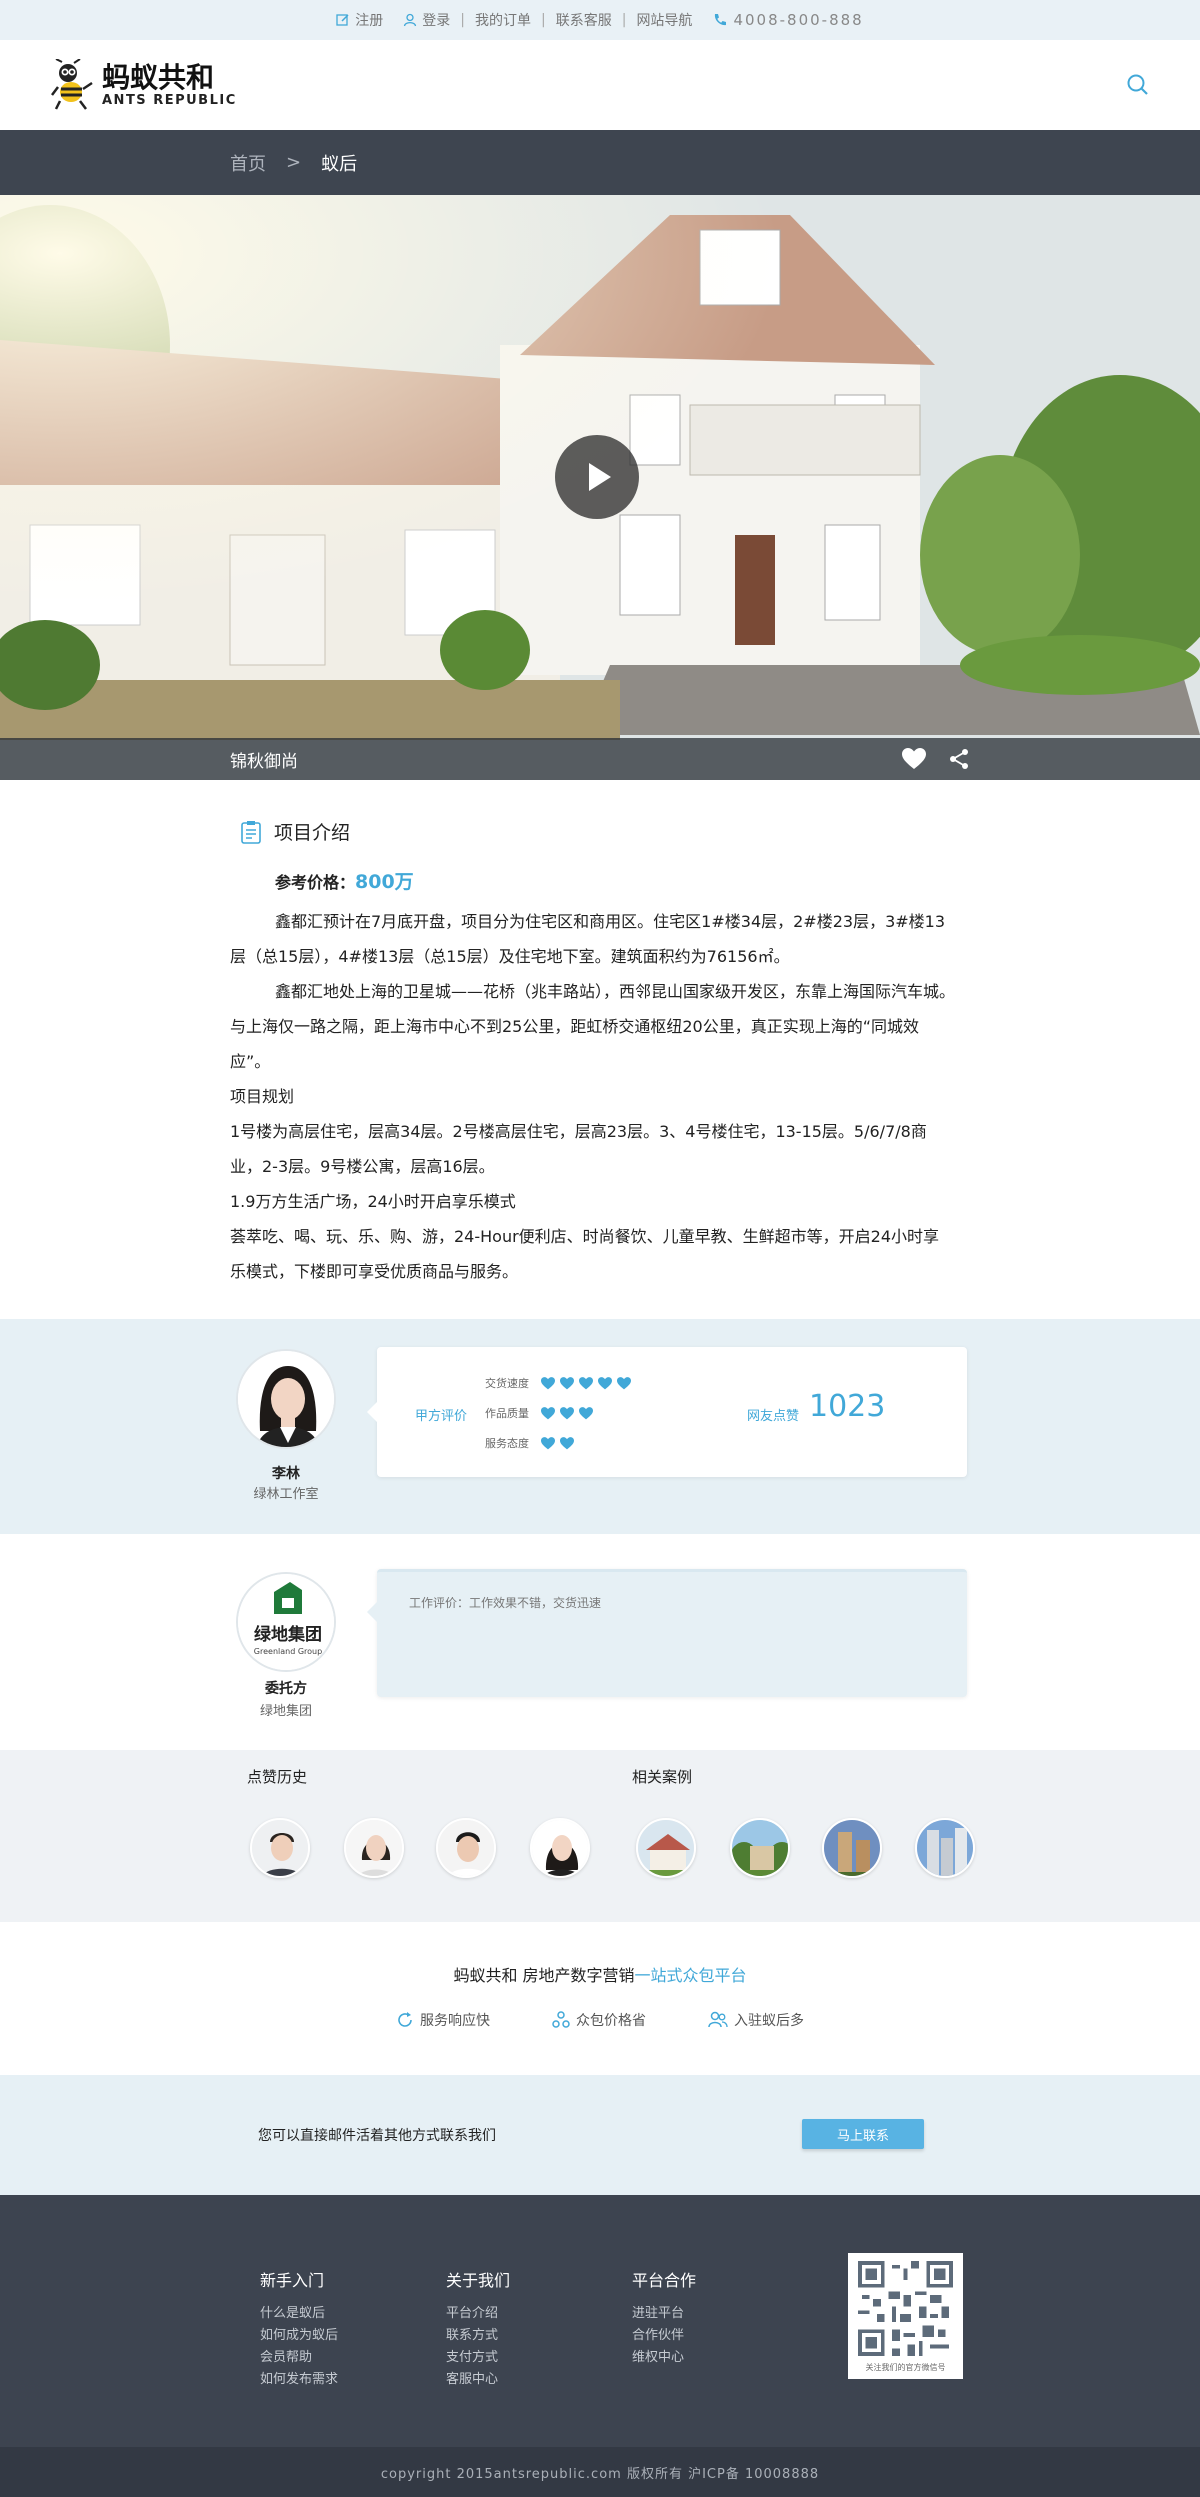  What do you see at coordinates (664, 20) in the screenshot?
I see `sitenav-link: 网站导航` at bounding box center [664, 20].